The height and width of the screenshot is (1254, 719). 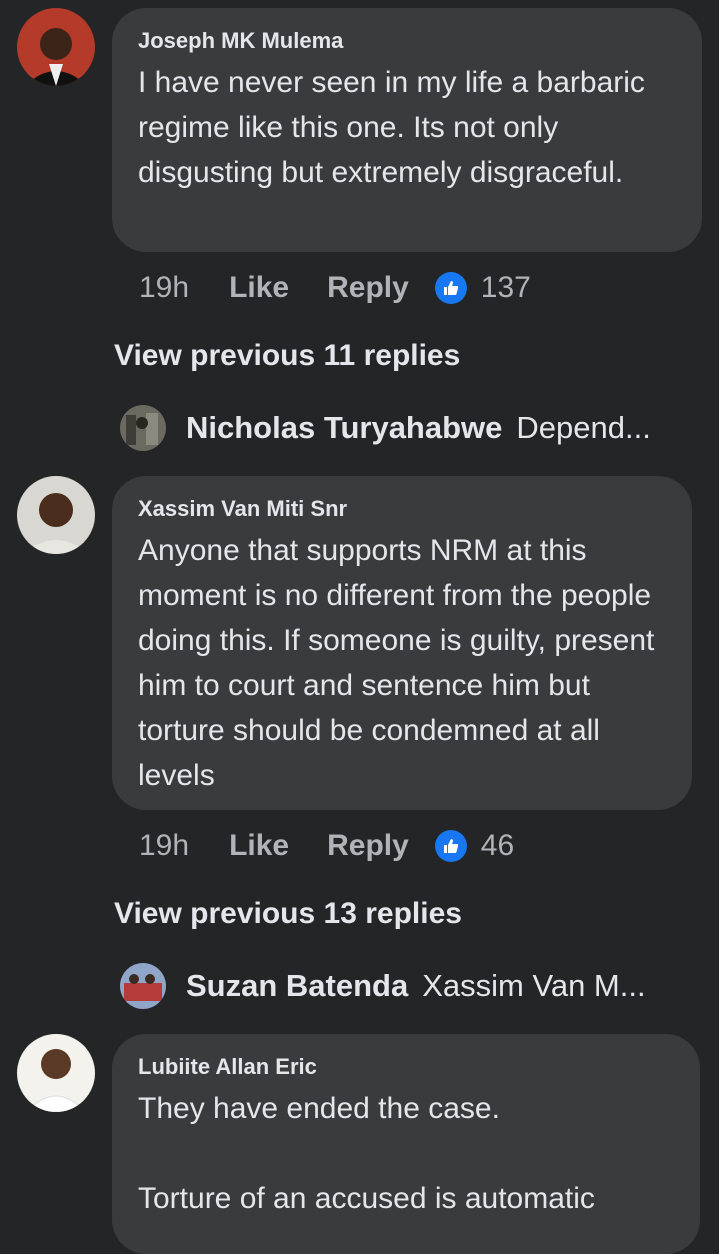 I want to click on comment-author: Xassim Van Miti Snr, so click(x=403, y=509).